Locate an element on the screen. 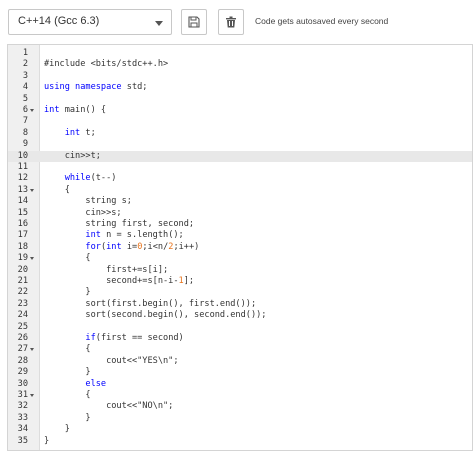 The height and width of the screenshot is (452, 474). code-line: 29 } is located at coordinates (240, 372).